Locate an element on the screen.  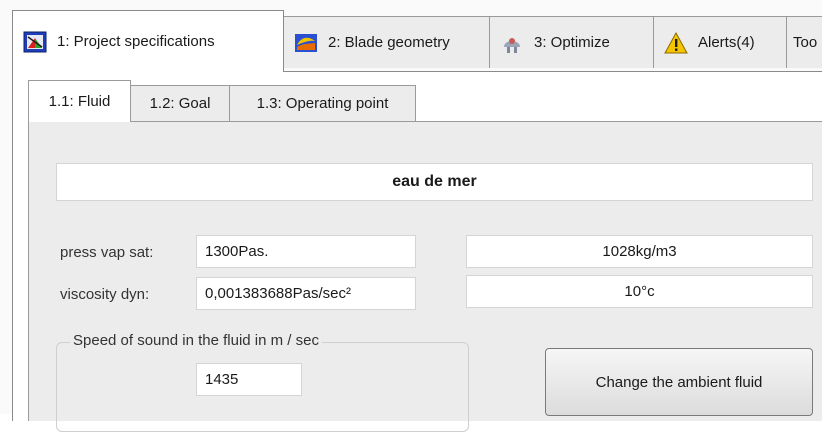
speed-of-sound-input: 1435 is located at coordinates (249, 379).